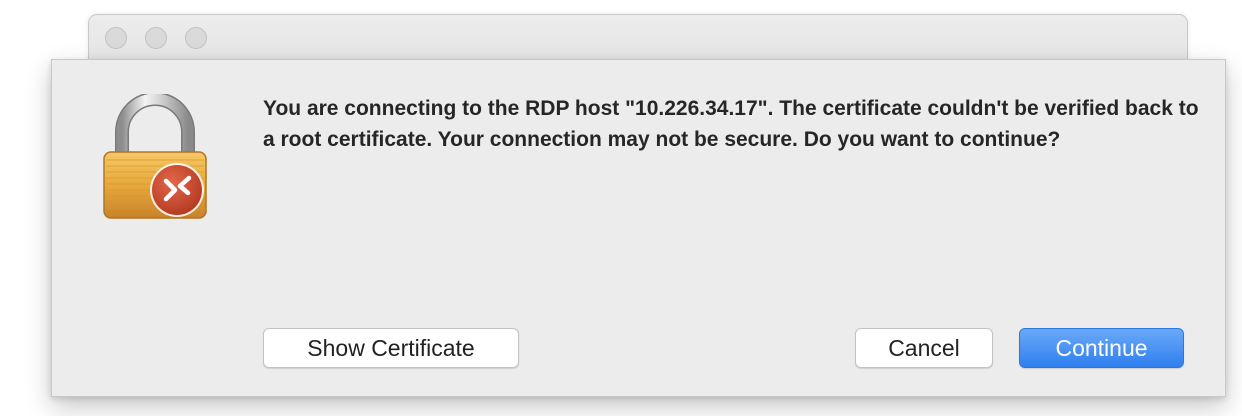 The width and height of the screenshot is (1242, 416). Describe the element at coordinates (155, 159) in the screenshot. I see `lock-rdp-icon` at that location.